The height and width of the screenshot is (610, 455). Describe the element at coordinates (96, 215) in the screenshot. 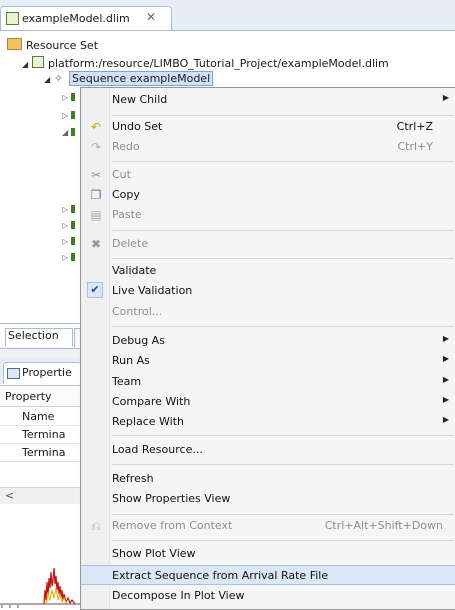

I see `paste-icon: ▤` at that location.